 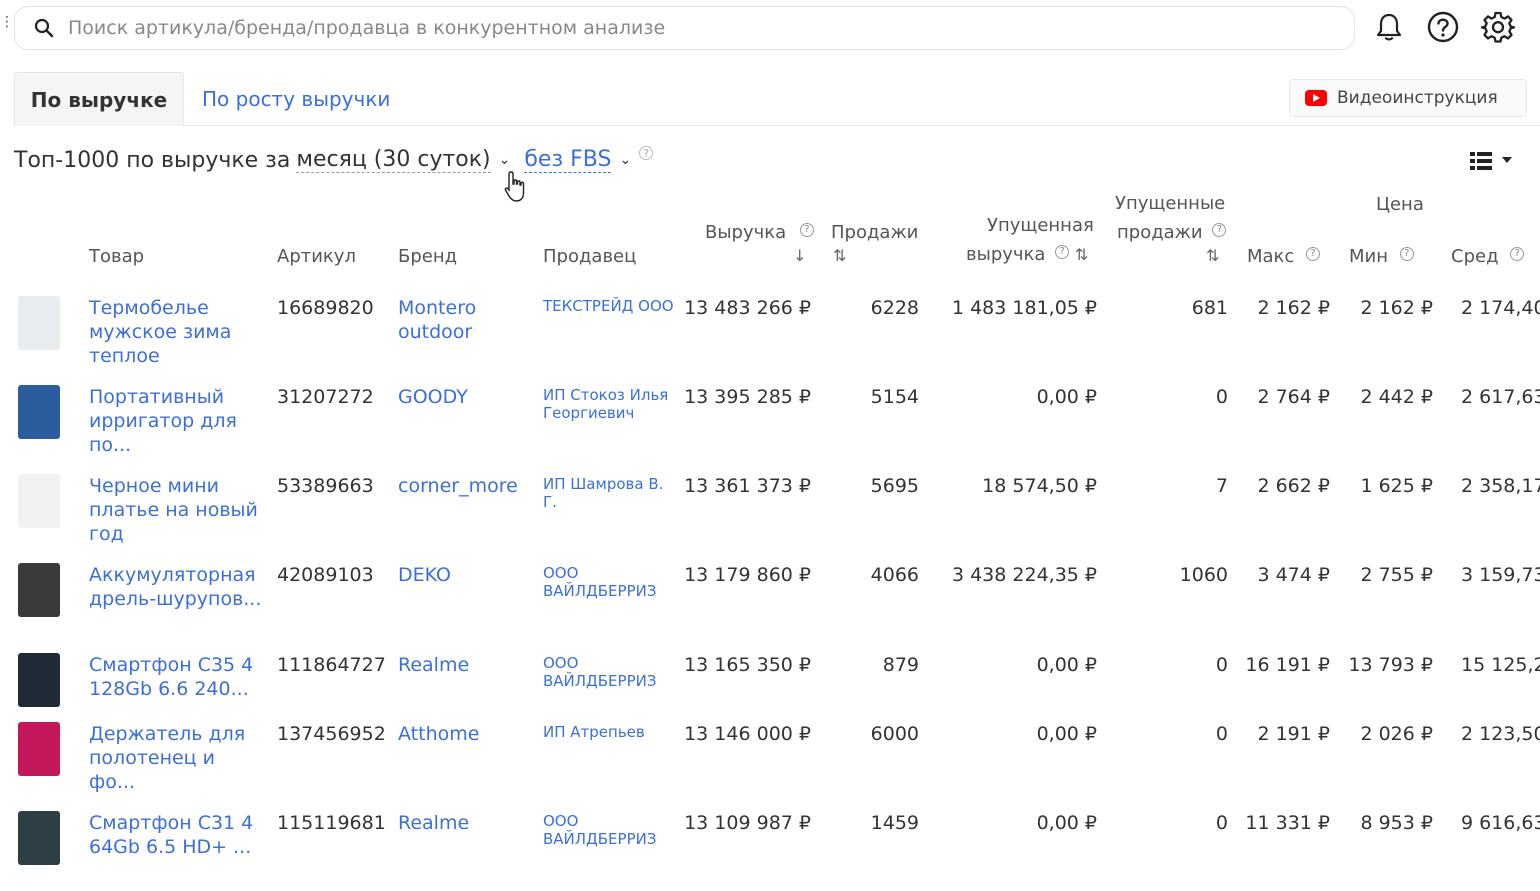 What do you see at coordinates (1396, 308) in the screenshot?
I see `price-min-cell: 2 162 ₽` at bounding box center [1396, 308].